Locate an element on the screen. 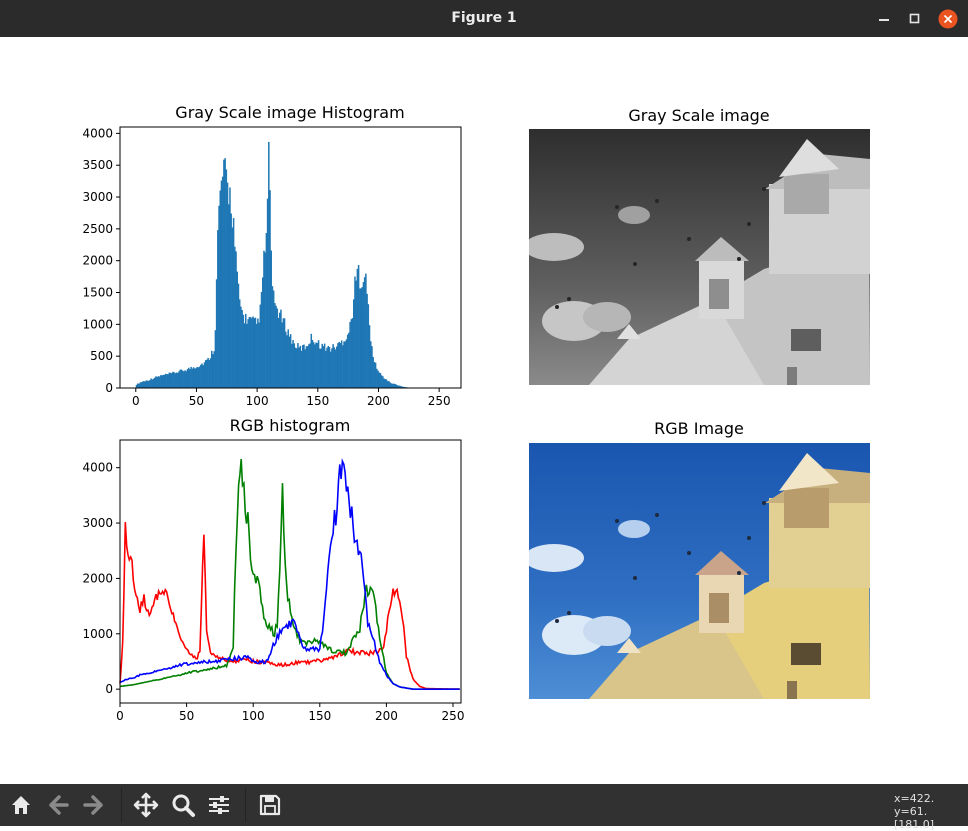 The height and width of the screenshot is (831, 968). save-button is located at coordinates (270, 805).